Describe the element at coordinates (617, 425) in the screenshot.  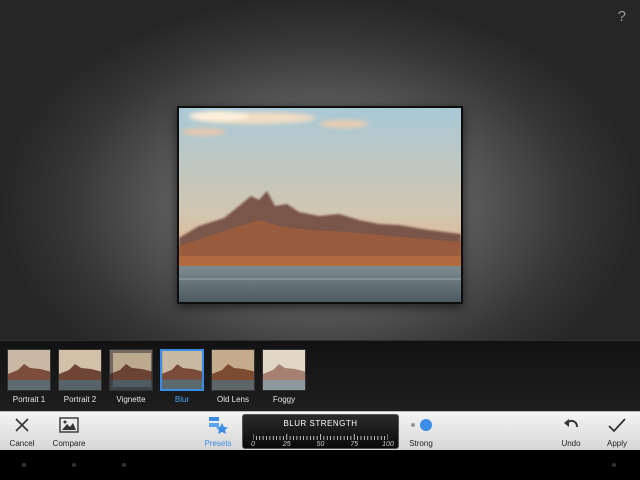
I see `checkmark-icon` at that location.